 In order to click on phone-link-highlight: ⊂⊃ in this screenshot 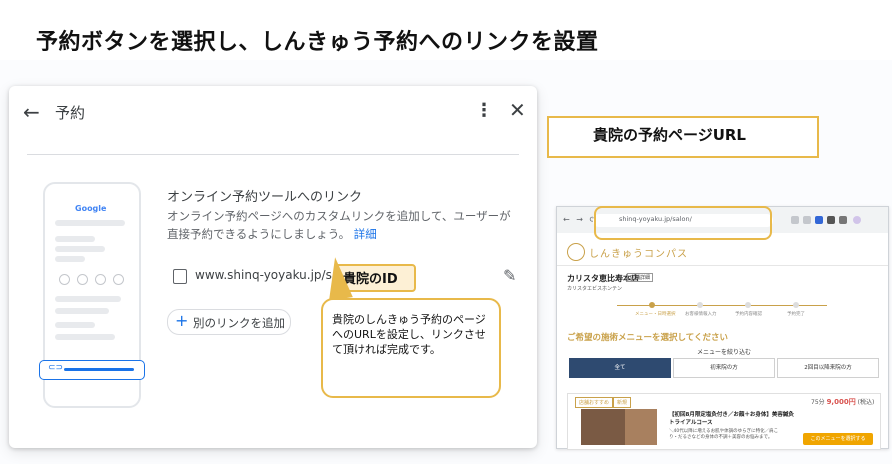, I will do `click(92, 370)`.